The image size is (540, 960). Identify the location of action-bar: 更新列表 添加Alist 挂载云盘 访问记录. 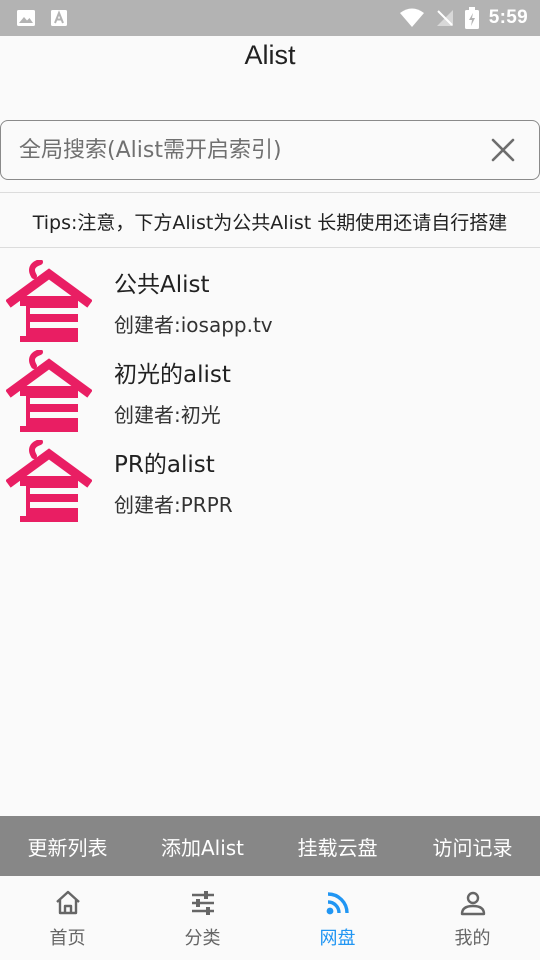
(270, 846).